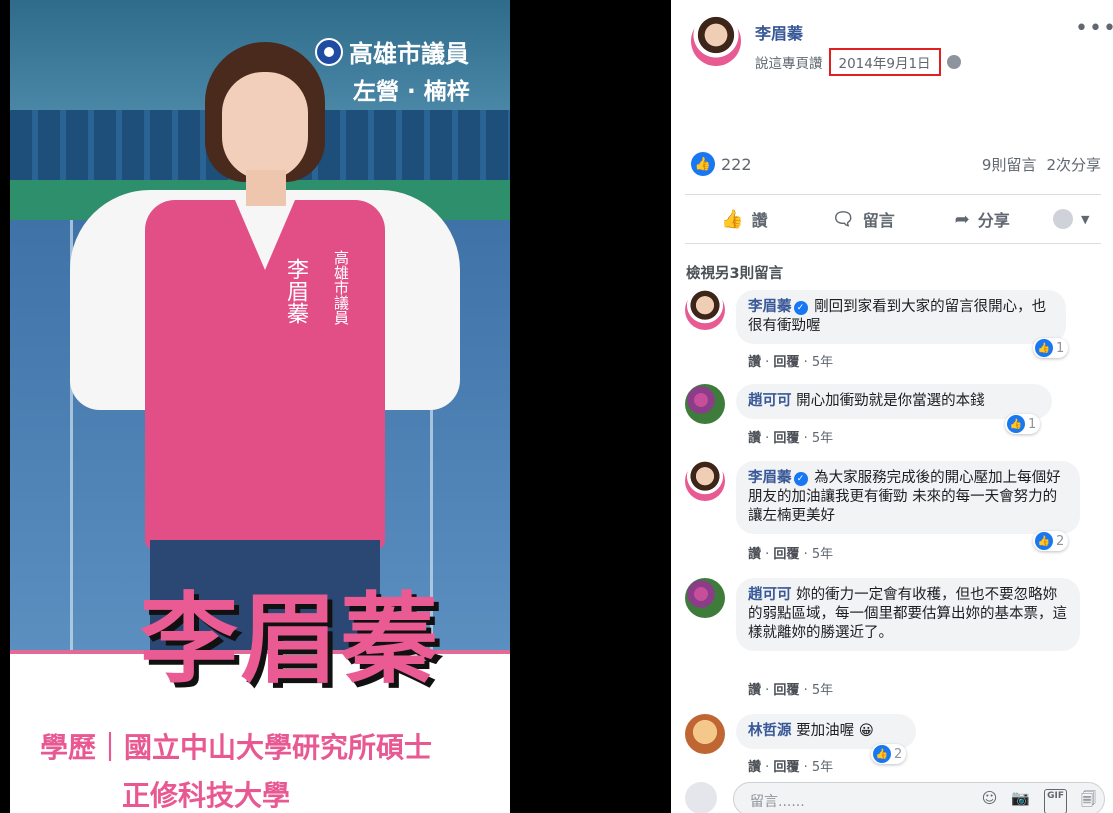  What do you see at coordinates (1073, 164) in the screenshot?
I see `share-count: 2次分享` at bounding box center [1073, 164].